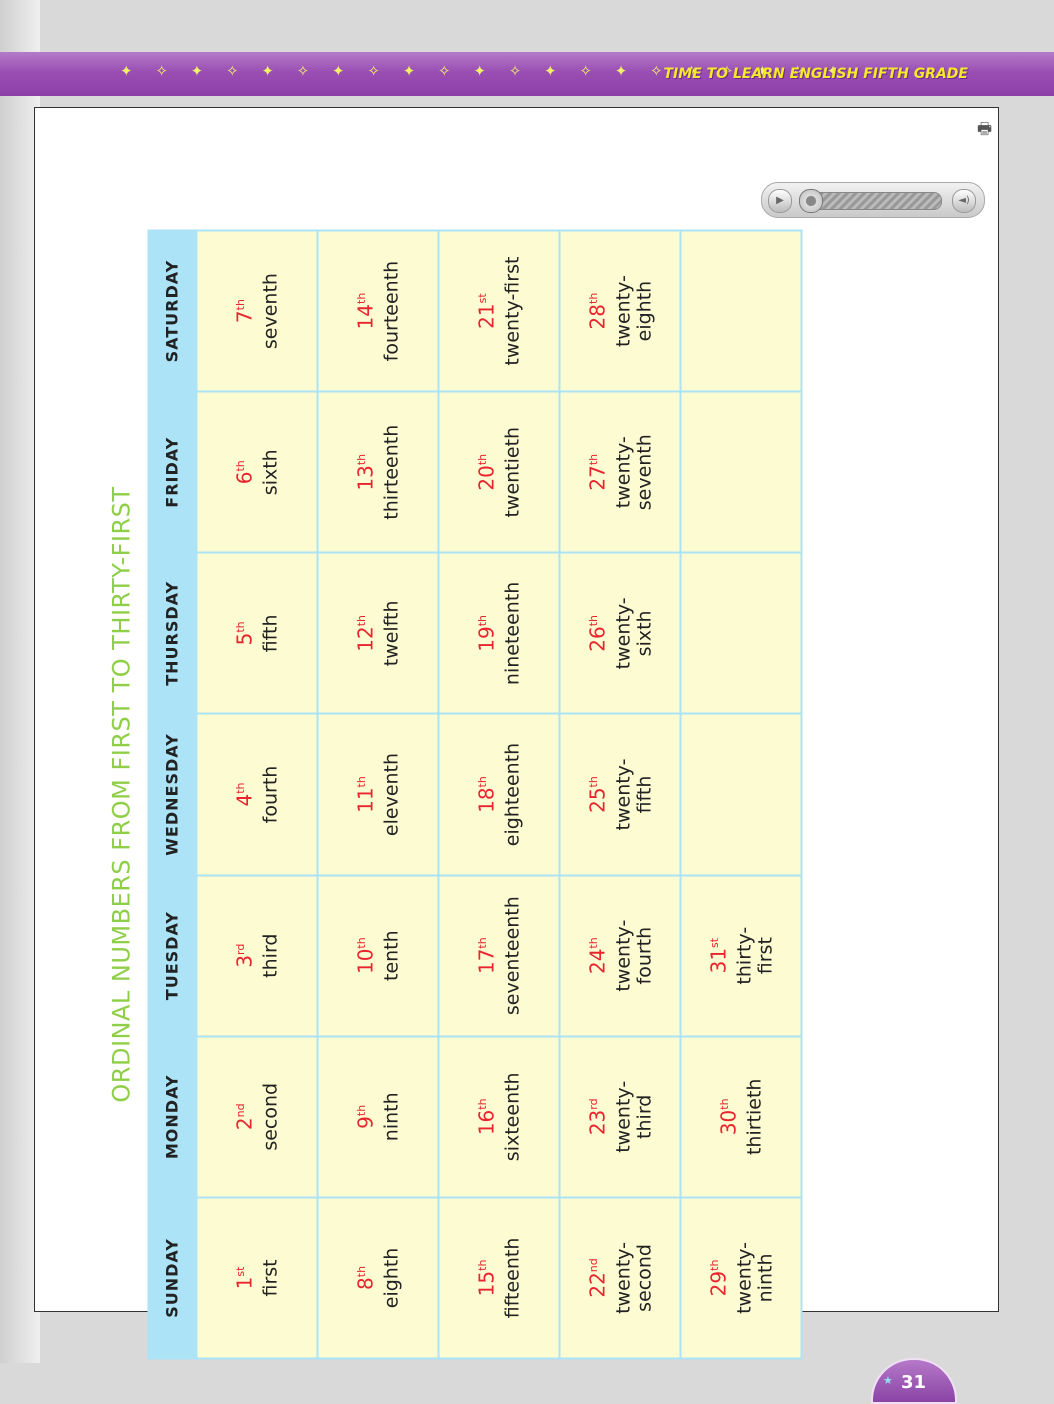  What do you see at coordinates (365, 317) in the screenshot?
I see `ordinal-digits: 14` at bounding box center [365, 317].